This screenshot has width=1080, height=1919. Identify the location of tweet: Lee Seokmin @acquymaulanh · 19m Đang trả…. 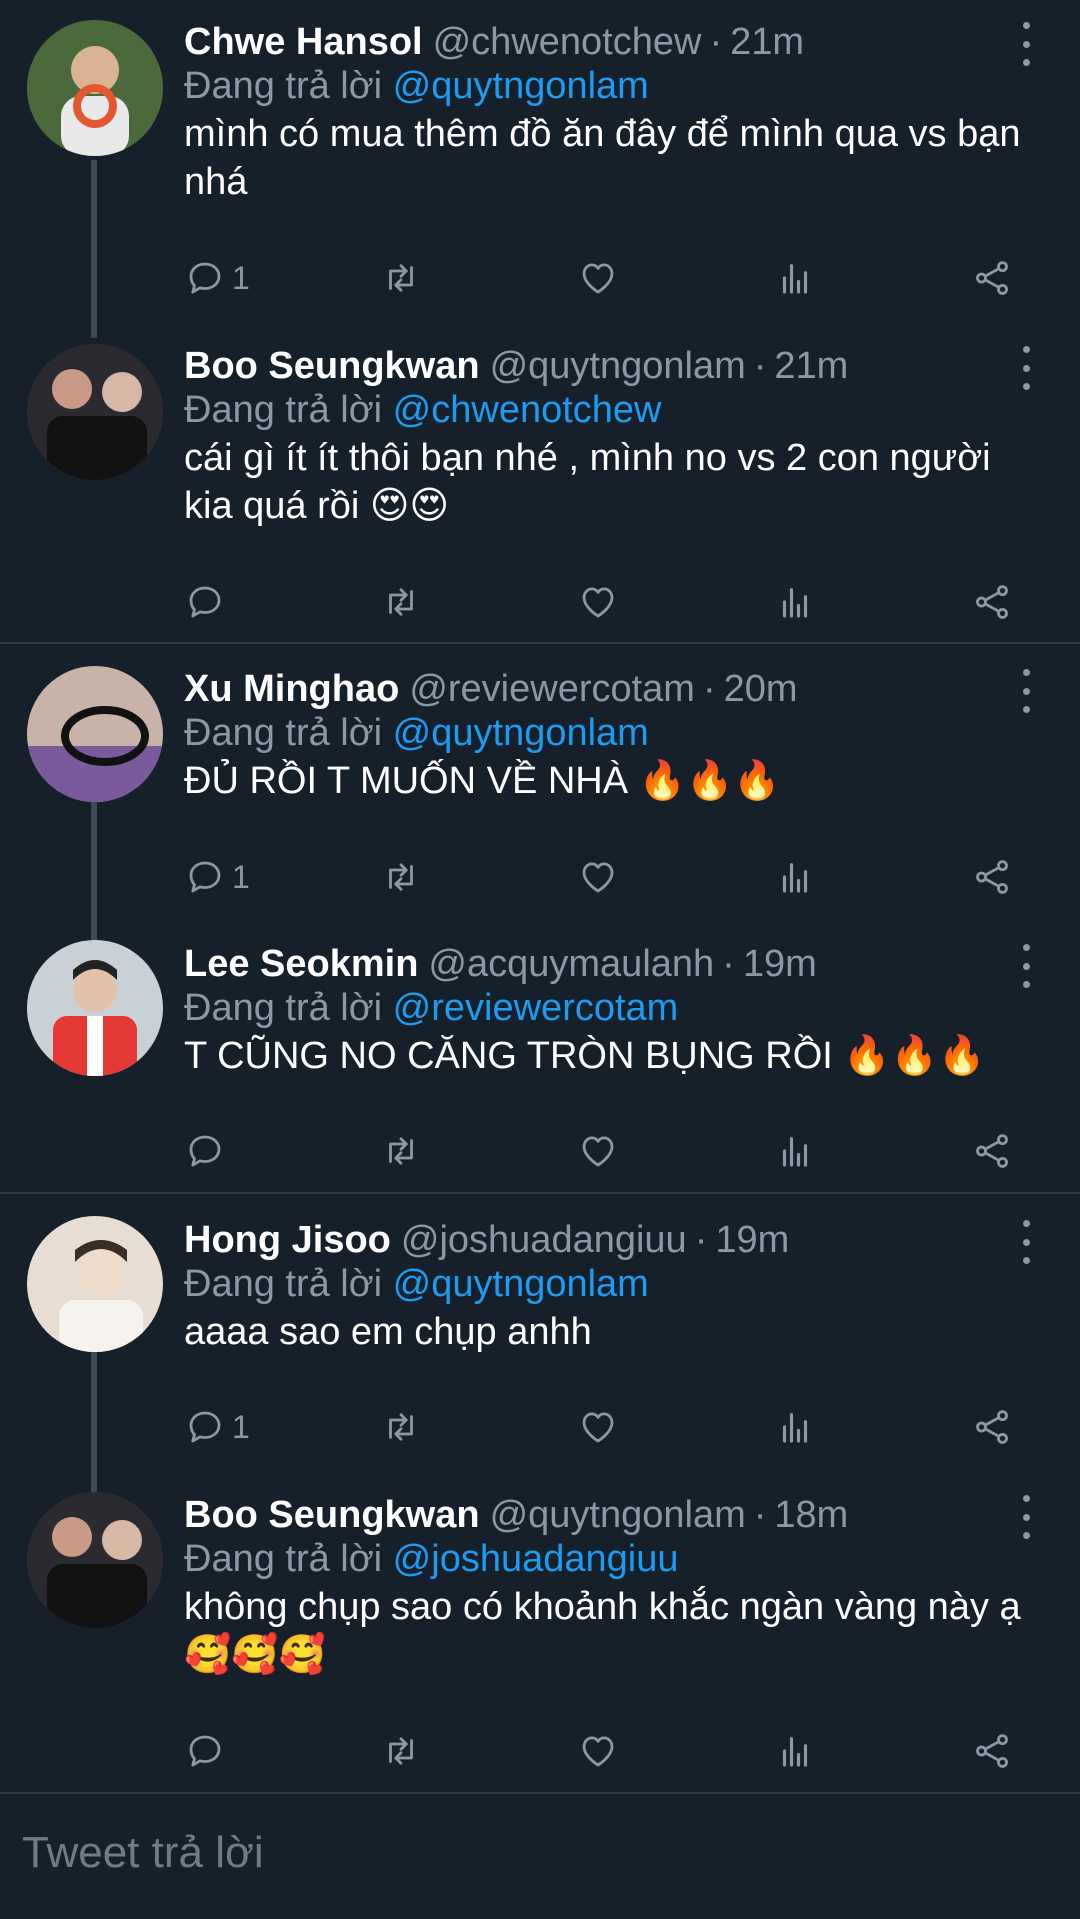
(540, 1065).